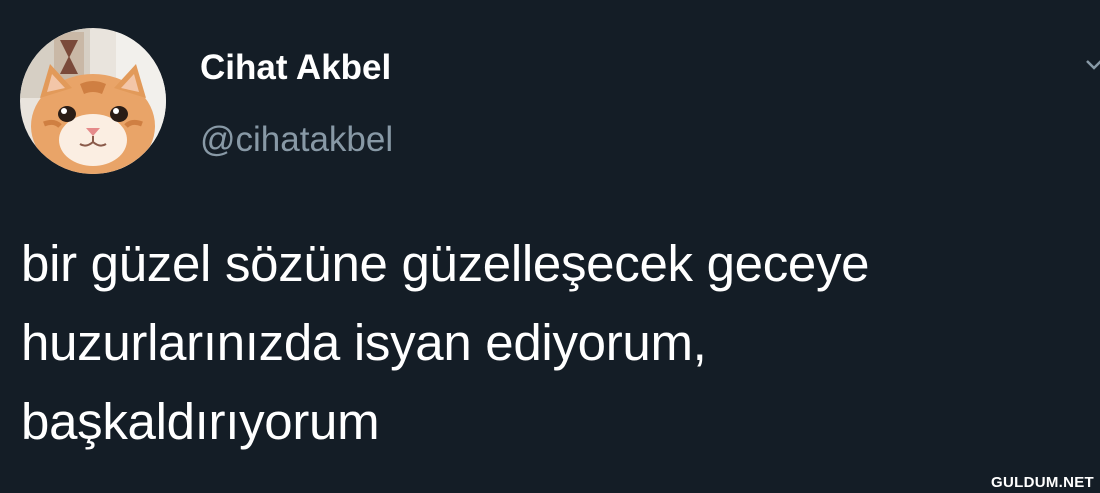 The height and width of the screenshot is (493, 1100). What do you see at coordinates (445, 263) in the screenshot?
I see `tweet-text-line: bir güzel sözüne güzelleşecek geceye` at bounding box center [445, 263].